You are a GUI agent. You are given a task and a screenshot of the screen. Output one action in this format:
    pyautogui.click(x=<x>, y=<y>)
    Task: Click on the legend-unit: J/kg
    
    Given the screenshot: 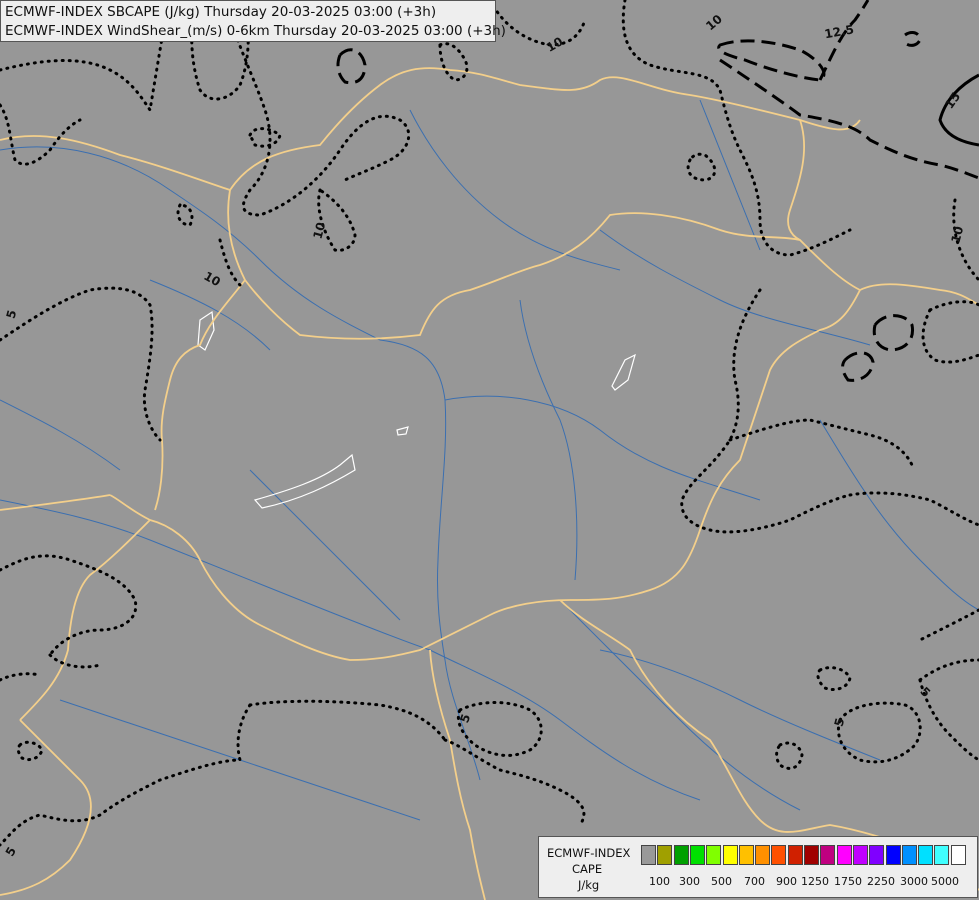 What is the action you would take?
    pyautogui.click(x=589, y=885)
    